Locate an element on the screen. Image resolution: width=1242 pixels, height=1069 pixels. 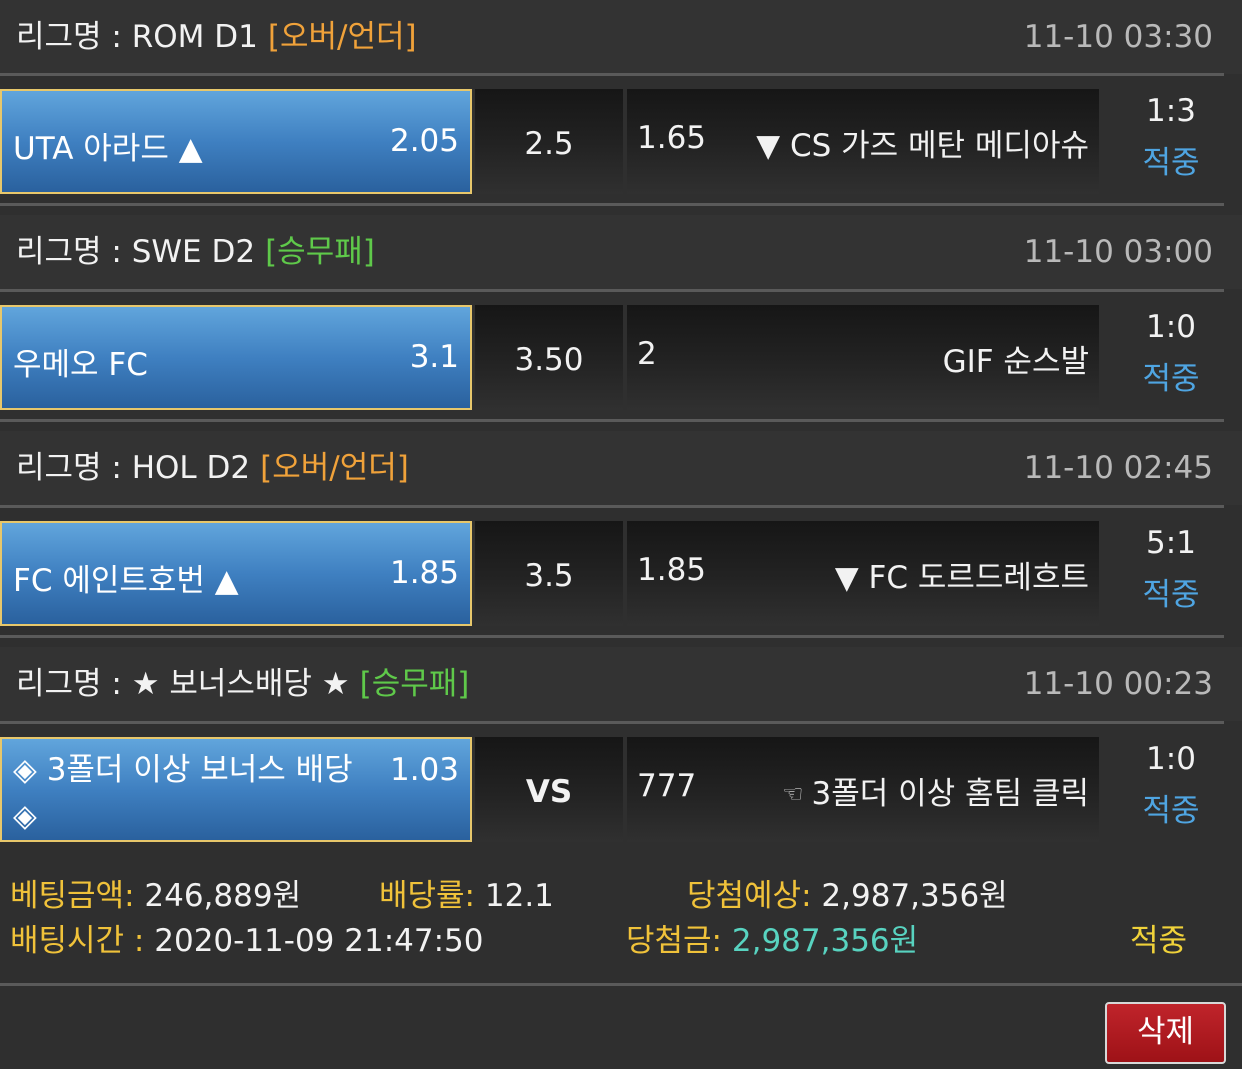
match-result: 1:3 적중 is located at coordinates (1171, 141).